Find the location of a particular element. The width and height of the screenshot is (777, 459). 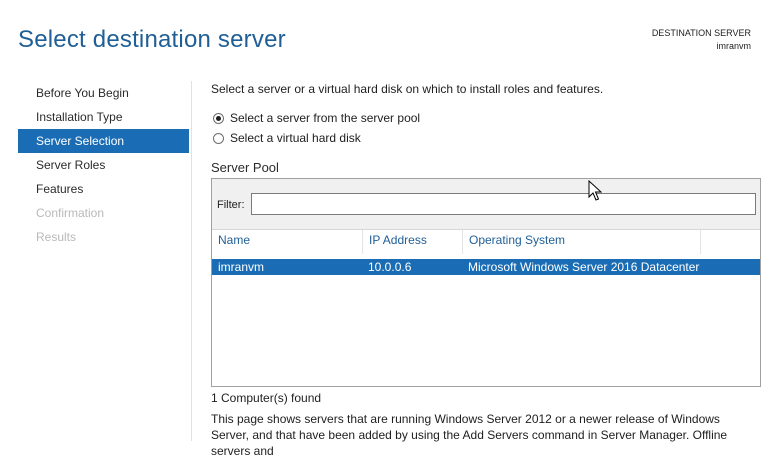

page-title: Select destination server is located at coordinates (152, 39).